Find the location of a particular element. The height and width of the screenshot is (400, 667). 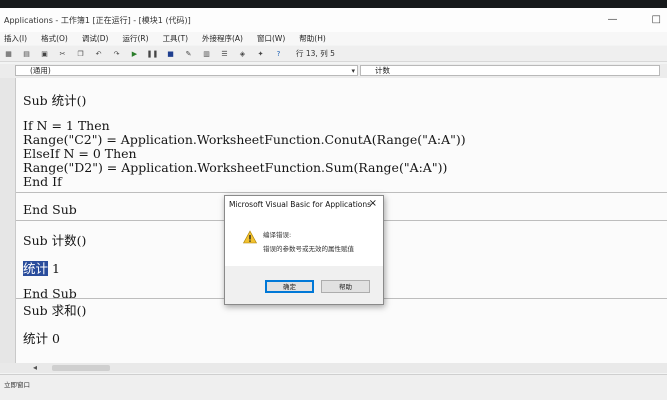

object-dropdown-value: (通用) is located at coordinates (40, 70).